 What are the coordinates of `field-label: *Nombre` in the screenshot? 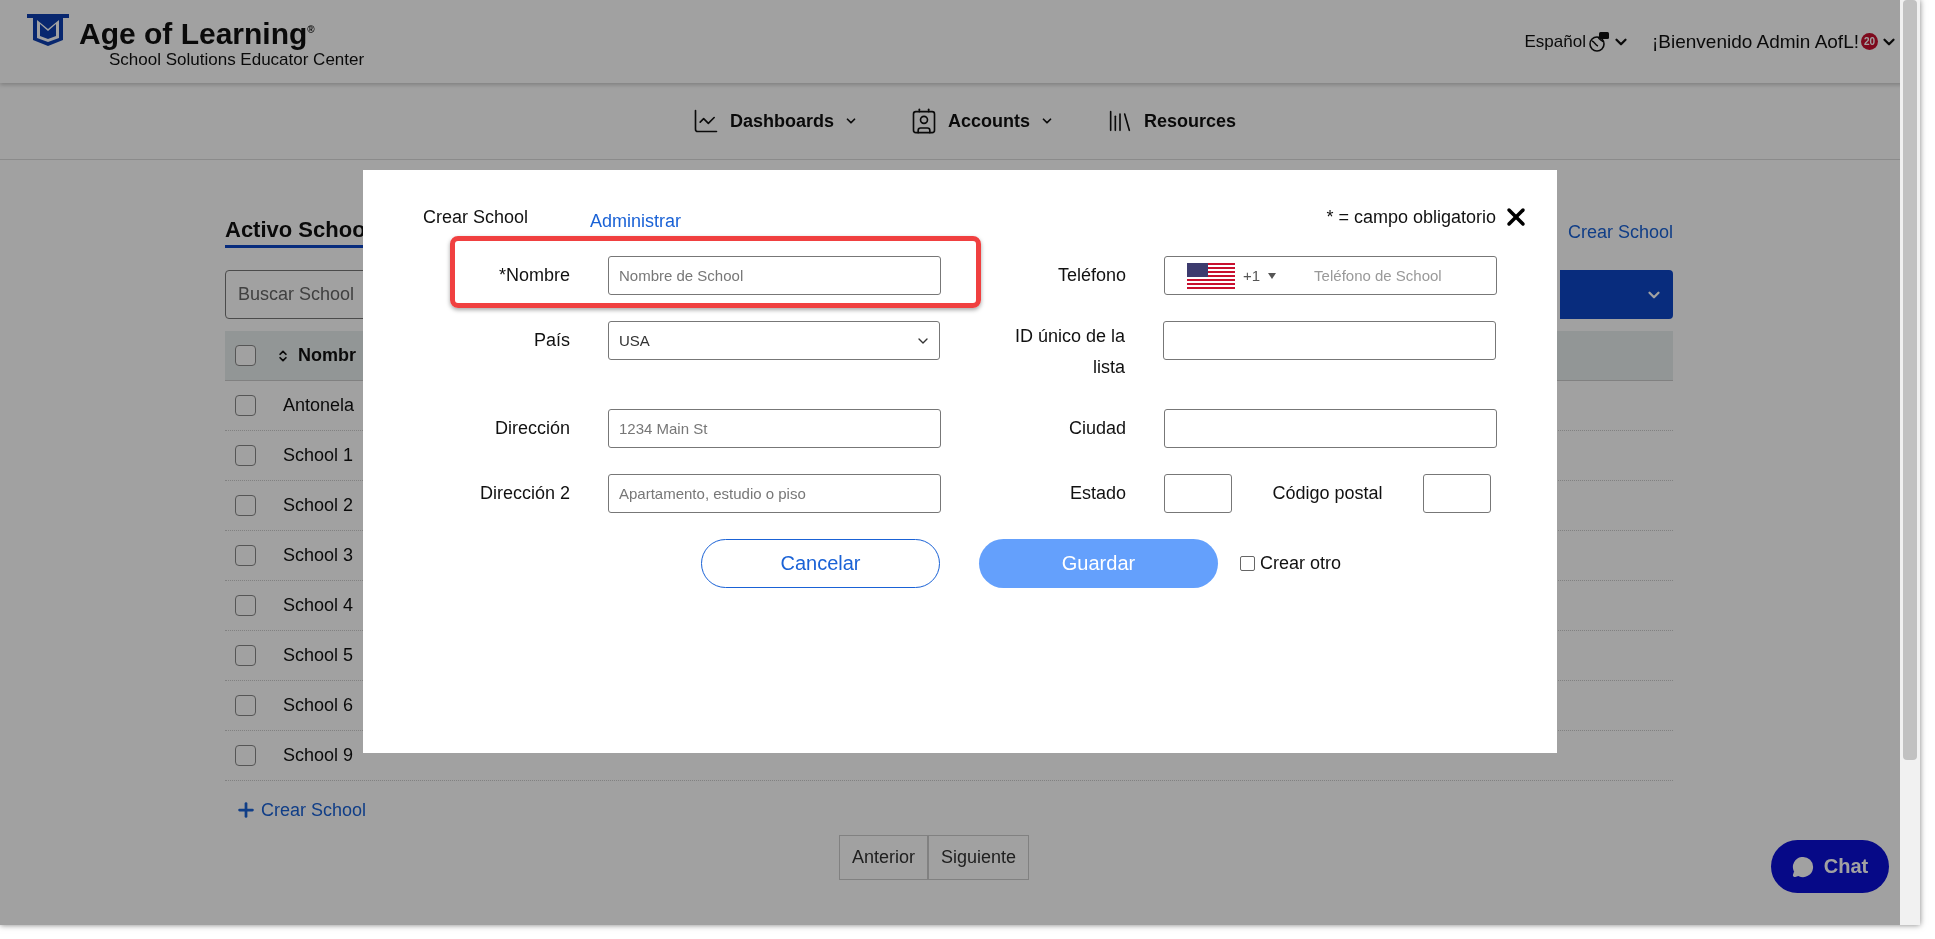 It's located at (533, 275).